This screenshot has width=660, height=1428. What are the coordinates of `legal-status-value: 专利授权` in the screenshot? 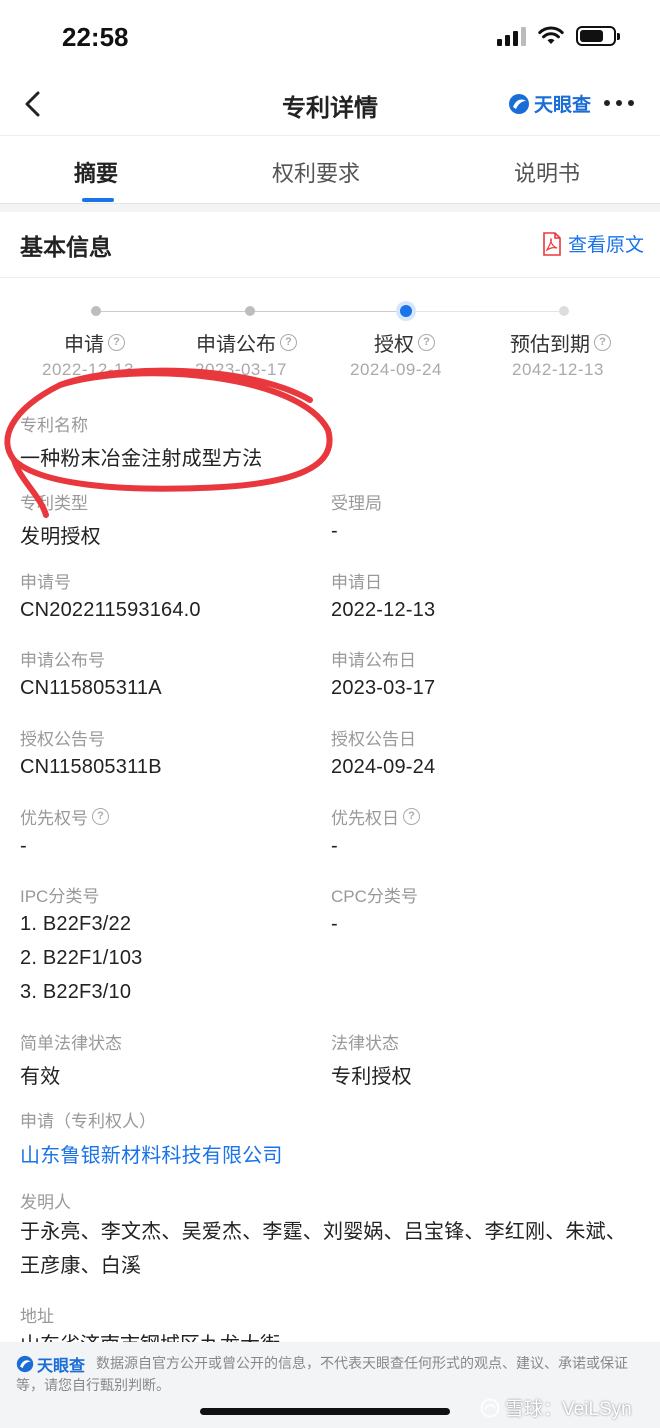 It's located at (371, 1077).